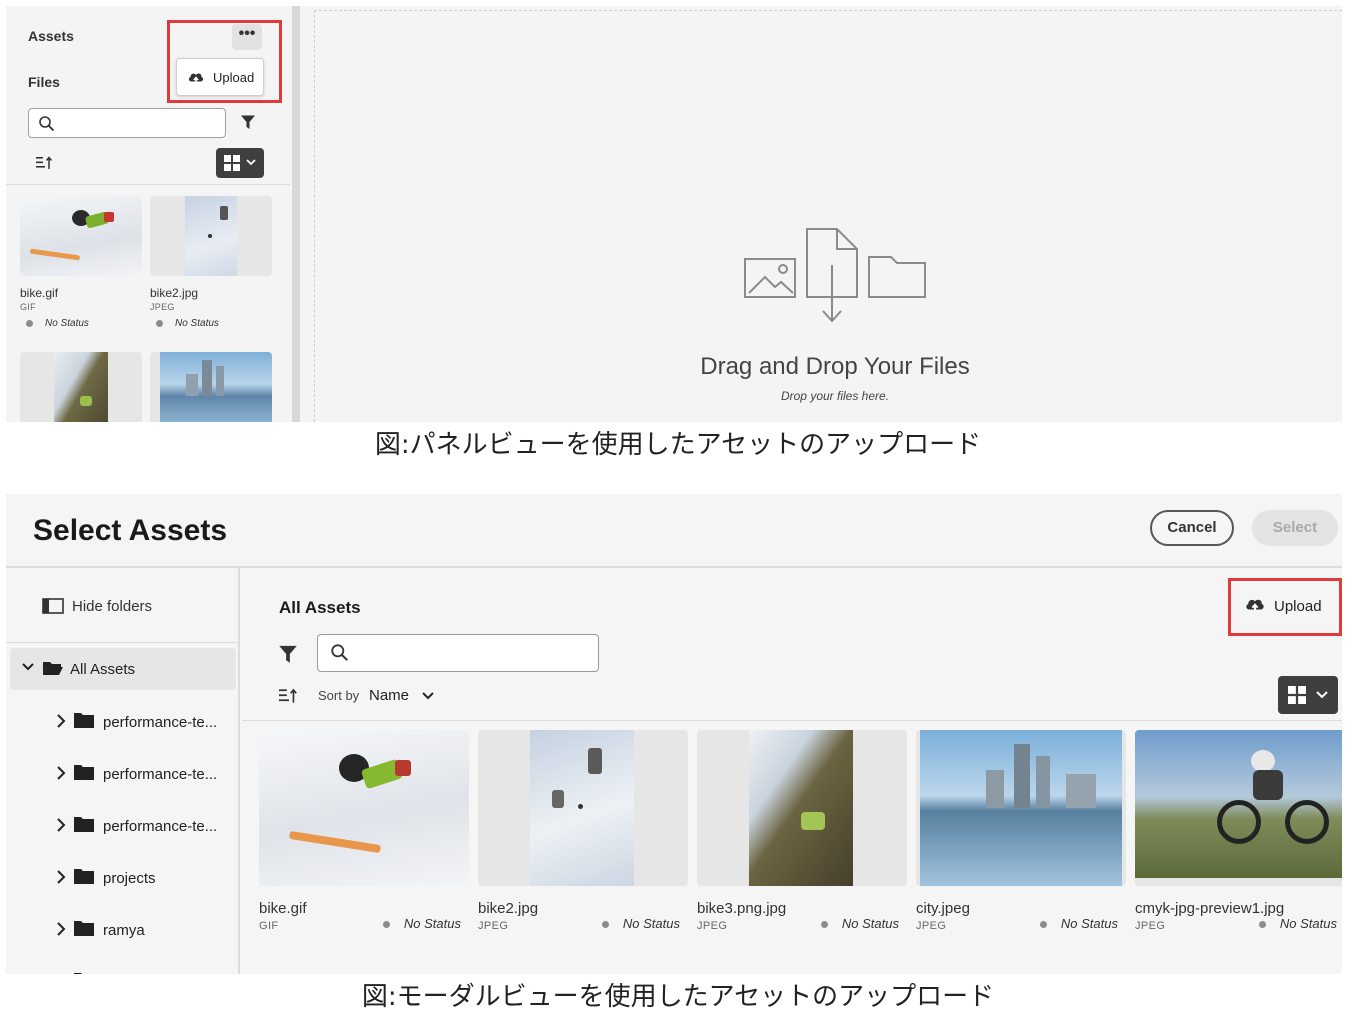 The height and width of the screenshot is (1024, 1356). Describe the element at coordinates (1210, 908) in the screenshot. I see `asset-name: cmyk-jpg-preview1.jpg` at that location.